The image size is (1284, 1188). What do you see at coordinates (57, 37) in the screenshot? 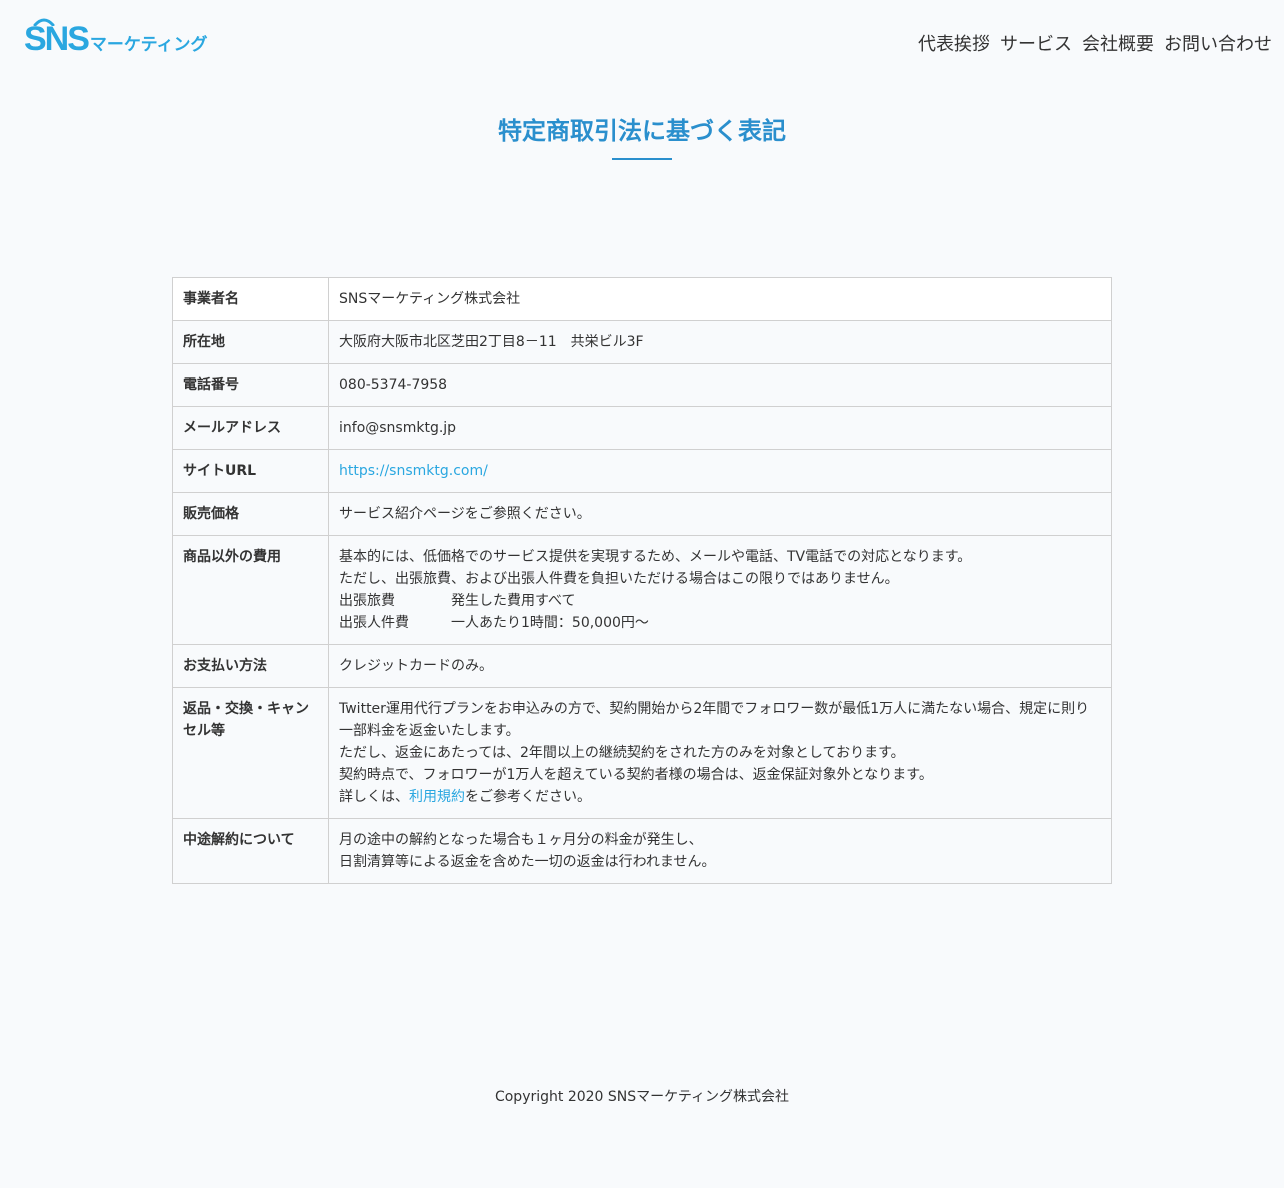
I see `logo-wordmark: SNS` at bounding box center [57, 37].